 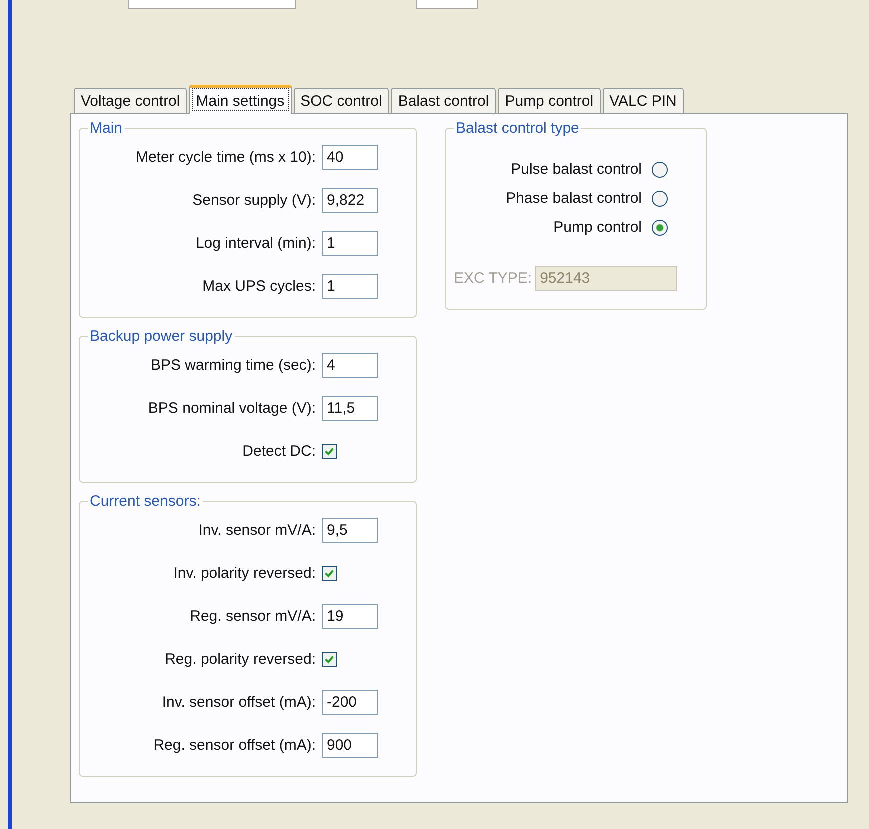 I want to click on field-label: Sensor supply (V):, so click(x=254, y=200).